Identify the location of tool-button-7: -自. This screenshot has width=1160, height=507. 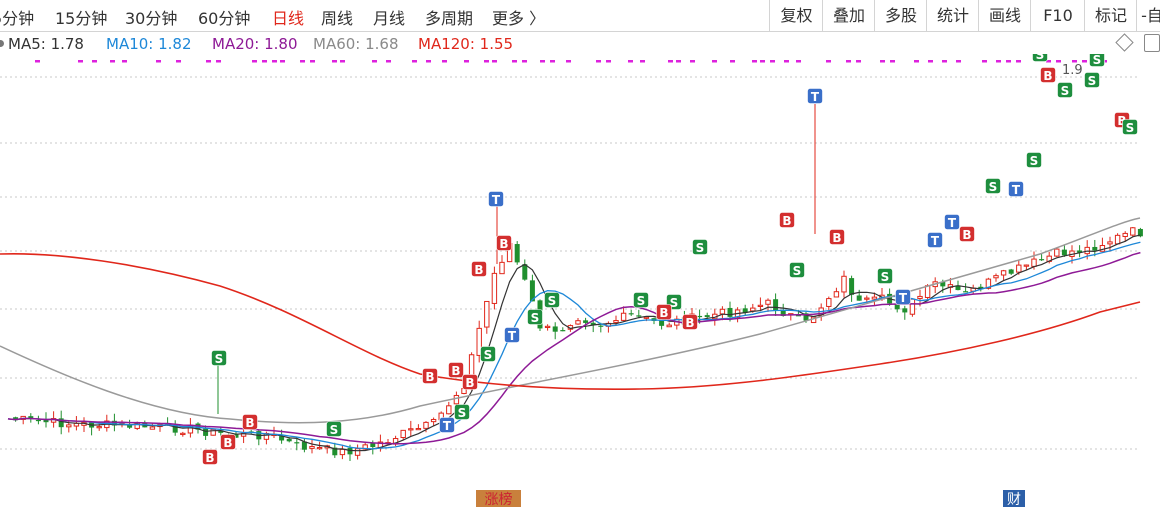
(1148, 15).